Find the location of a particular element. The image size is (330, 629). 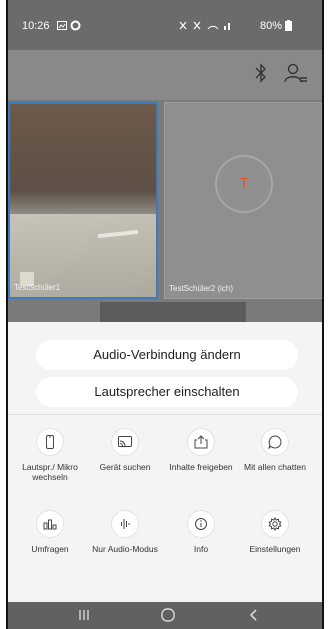

app-header is located at coordinates (165, 75).